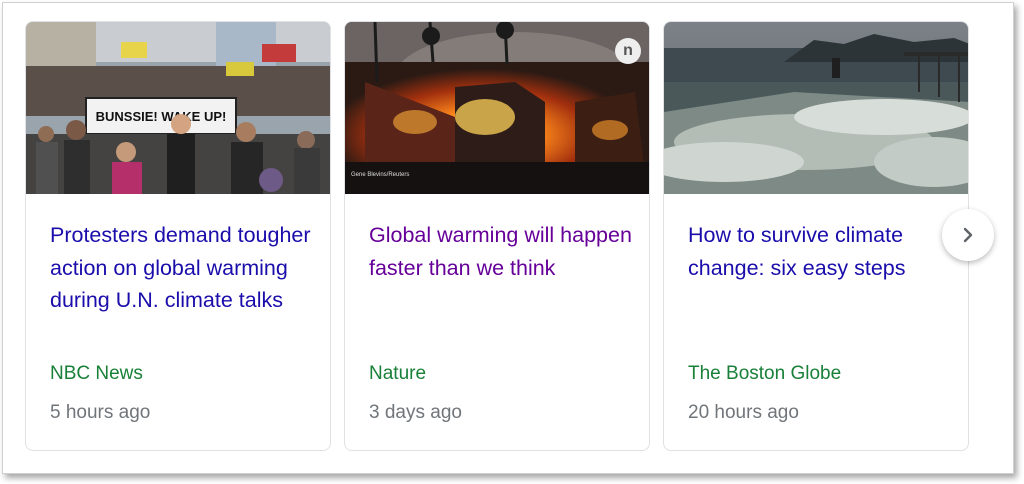 The width and height of the screenshot is (1024, 484). Describe the element at coordinates (100, 412) in the screenshot. I see `timestamp: 5 hours ago` at that location.